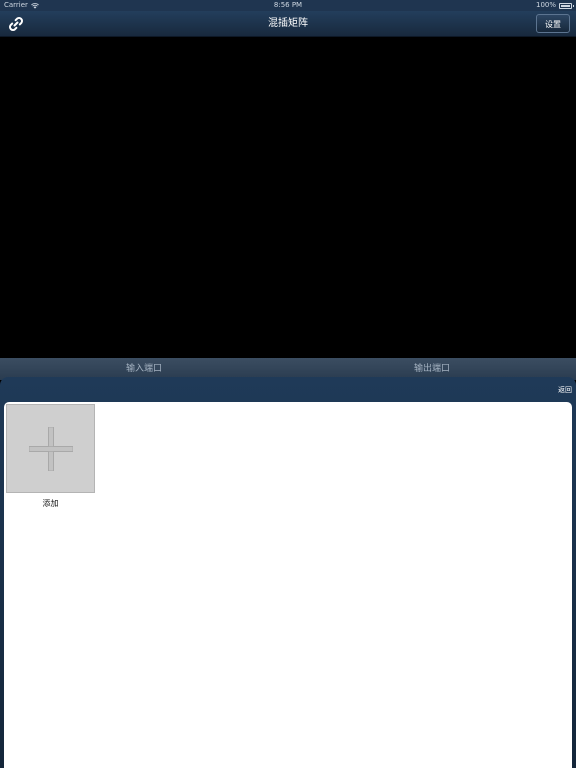 The width and height of the screenshot is (576, 768). I want to click on battery-percent: 100%, so click(545, 5).